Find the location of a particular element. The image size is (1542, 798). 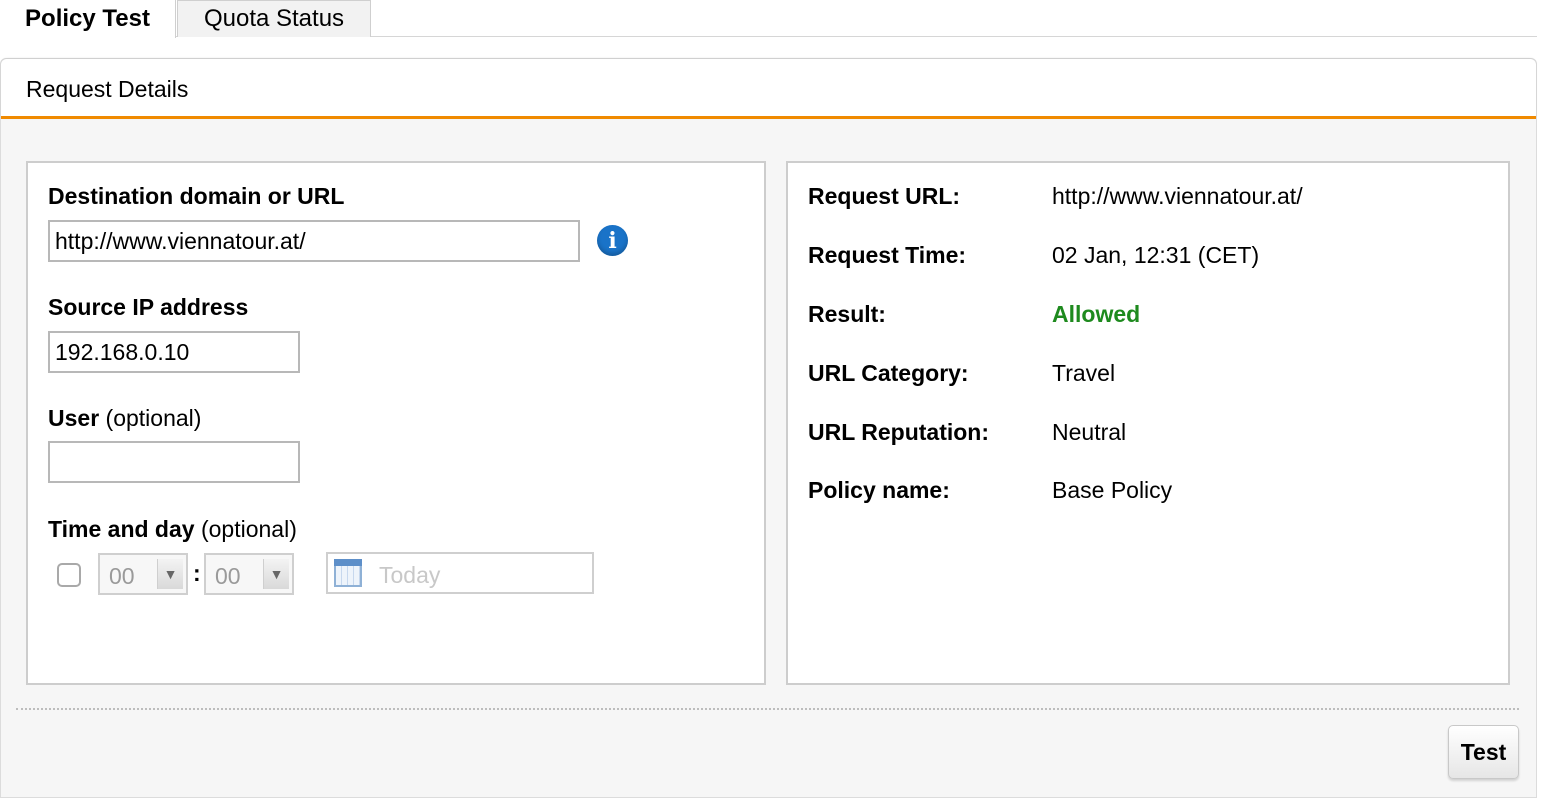

request-url-label: Request URL: is located at coordinates (884, 196).